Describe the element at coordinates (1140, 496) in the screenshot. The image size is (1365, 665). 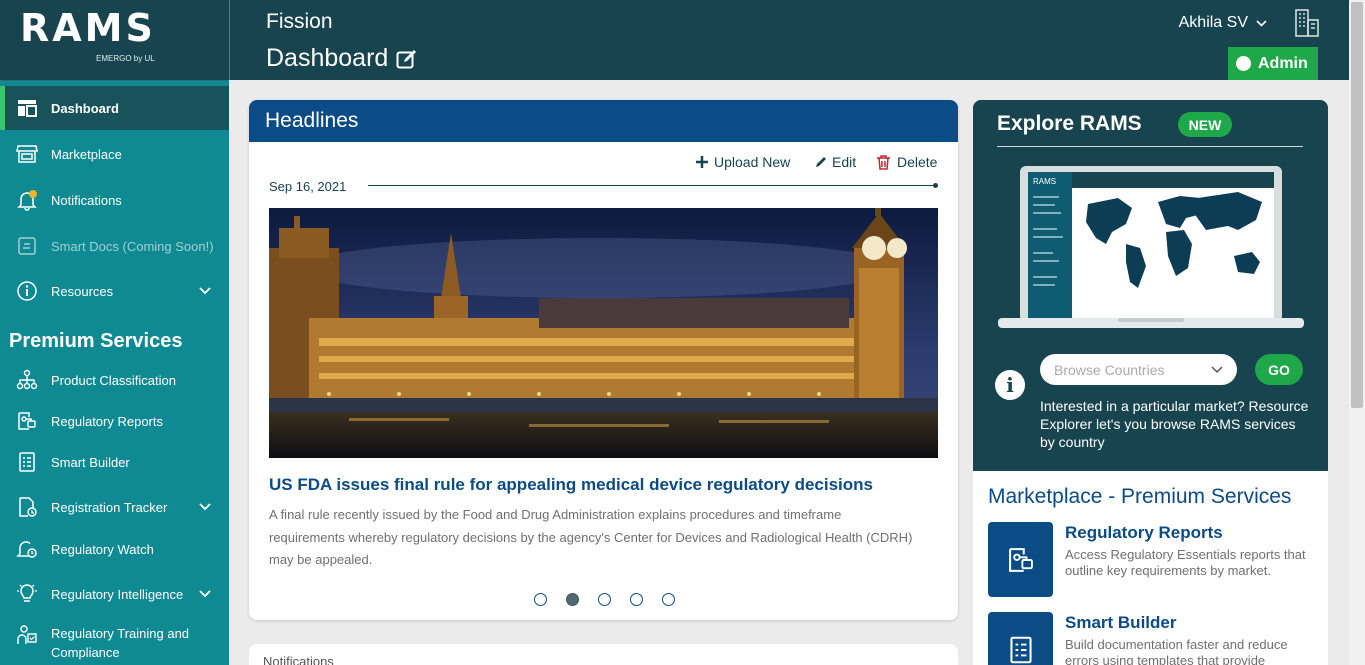
I see `marketplace-title: Marketplace - Premium Services` at that location.